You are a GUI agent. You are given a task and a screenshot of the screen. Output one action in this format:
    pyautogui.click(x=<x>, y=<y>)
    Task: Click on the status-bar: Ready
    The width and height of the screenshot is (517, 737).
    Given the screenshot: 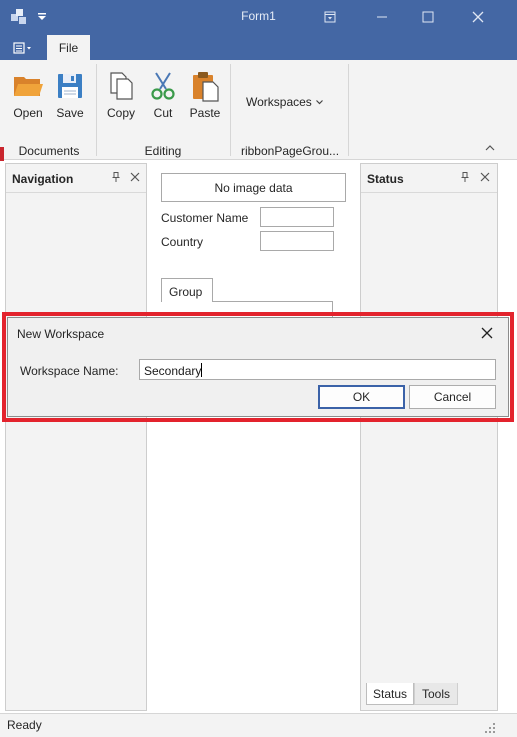 What is the action you would take?
    pyautogui.click(x=258, y=725)
    